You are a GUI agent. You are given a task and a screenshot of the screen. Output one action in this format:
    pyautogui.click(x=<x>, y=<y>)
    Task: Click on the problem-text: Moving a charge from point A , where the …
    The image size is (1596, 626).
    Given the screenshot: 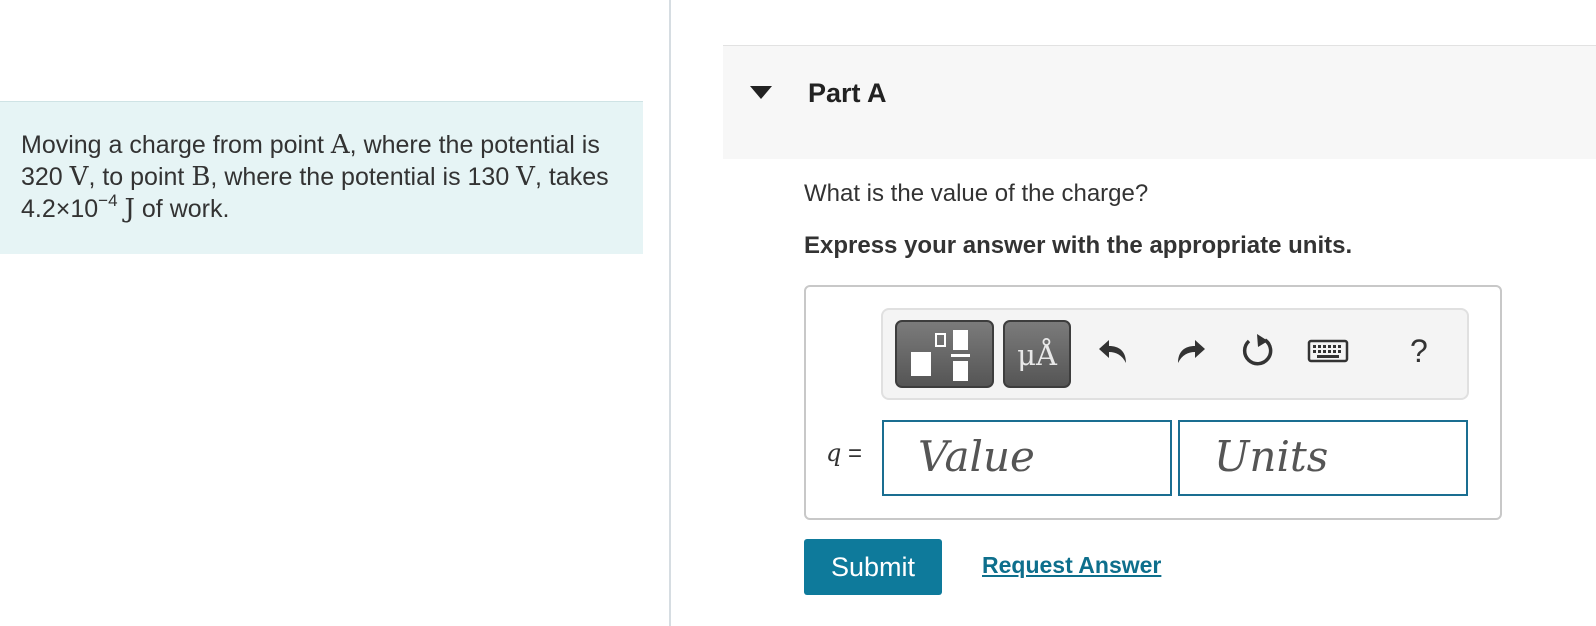 What is the action you would take?
    pyautogui.click(x=321, y=177)
    